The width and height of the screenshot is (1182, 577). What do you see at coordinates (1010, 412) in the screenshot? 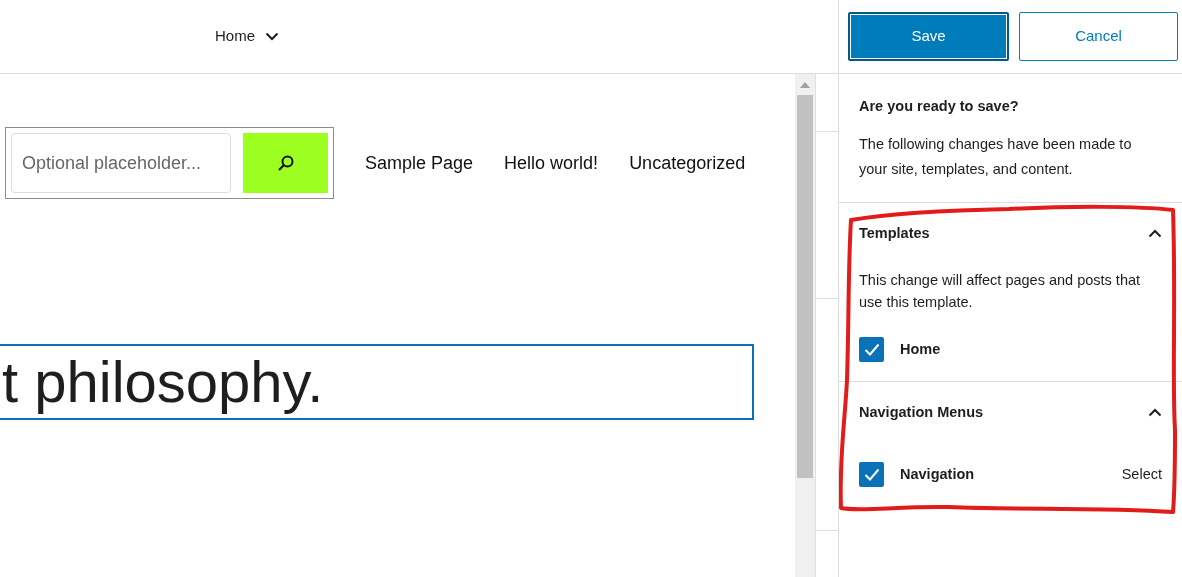
I see `section-toggle: Navigation Menus` at bounding box center [1010, 412].